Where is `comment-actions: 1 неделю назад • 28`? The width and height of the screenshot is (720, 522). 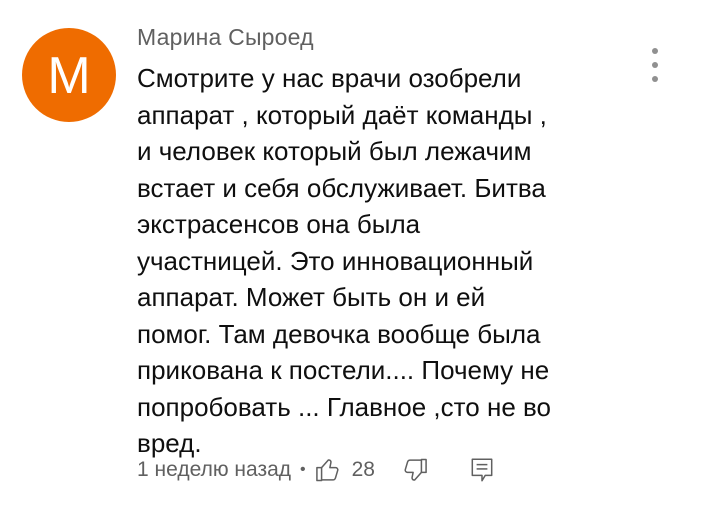
comment-actions: 1 неделю назад • 28 is located at coordinates (316, 470).